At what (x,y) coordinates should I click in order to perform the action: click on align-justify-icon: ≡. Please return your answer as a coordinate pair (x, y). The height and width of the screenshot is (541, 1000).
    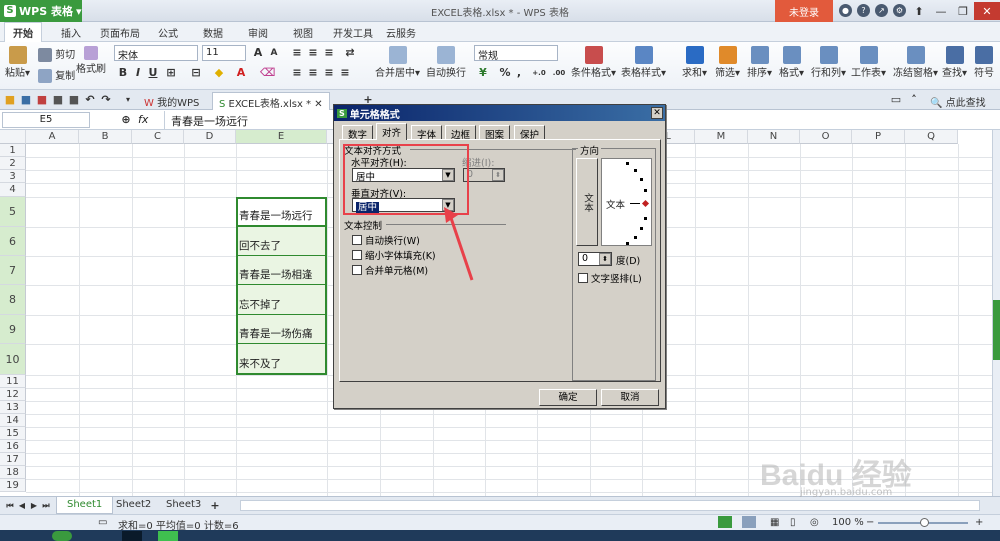
    Looking at the image, I should click on (345, 73).